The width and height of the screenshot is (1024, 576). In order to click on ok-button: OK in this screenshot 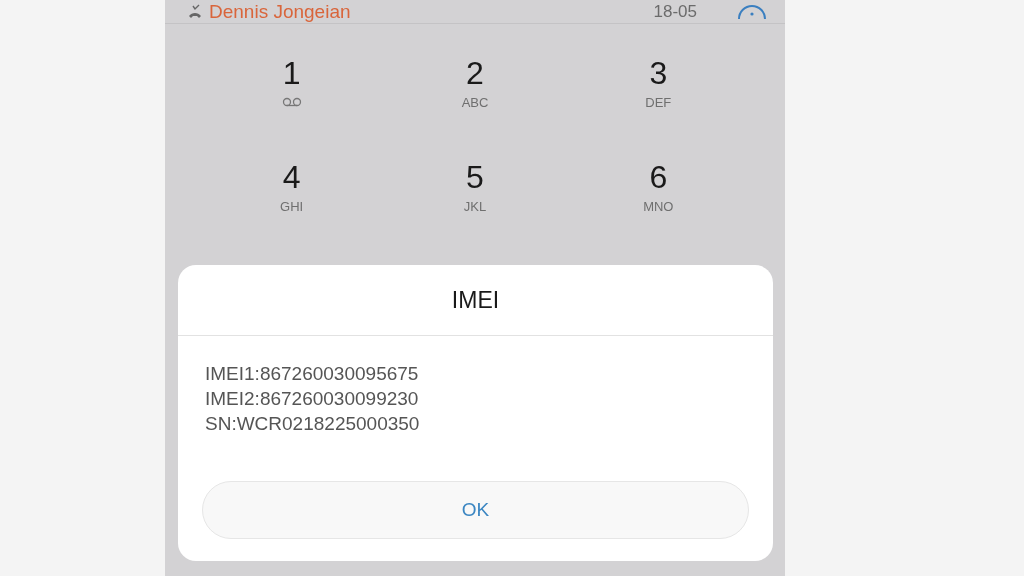, I will do `click(475, 510)`.